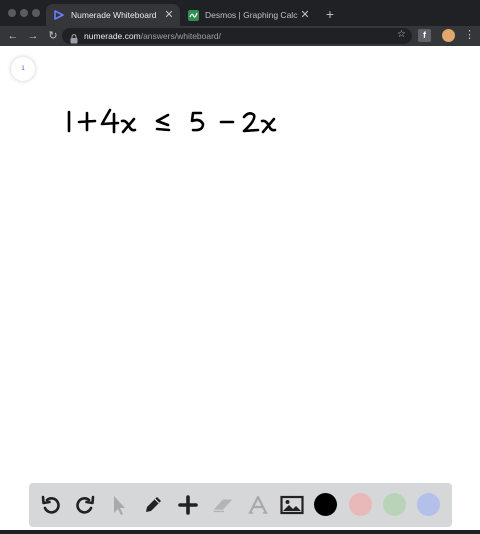  Describe the element at coordinates (240, 505) in the screenshot. I see `drawing-toolbar` at that location.